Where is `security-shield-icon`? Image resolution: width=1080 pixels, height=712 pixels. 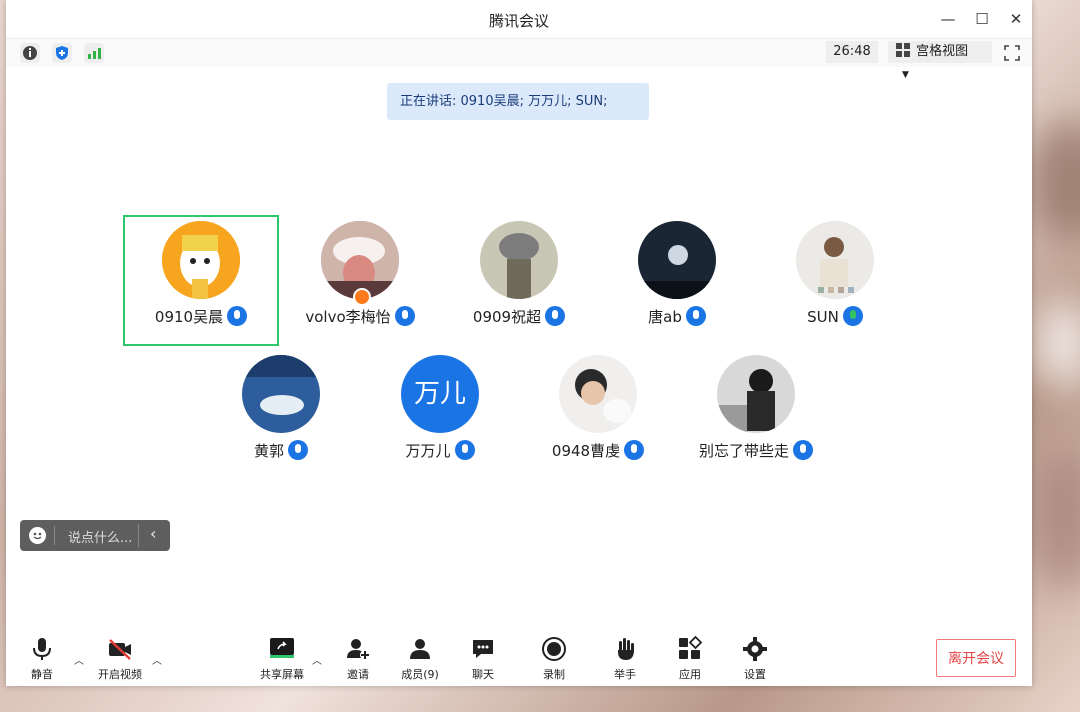
security-shield-icon is located at coordinates (62, 53).